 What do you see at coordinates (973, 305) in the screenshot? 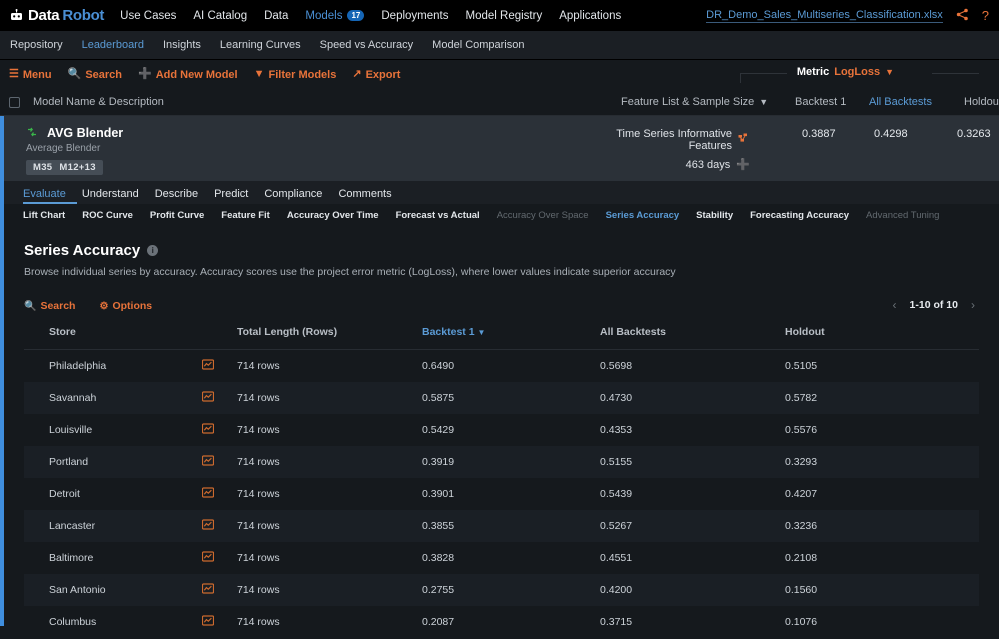
I see `pagination-next-icon: ›` at bounding box center [973, 305].